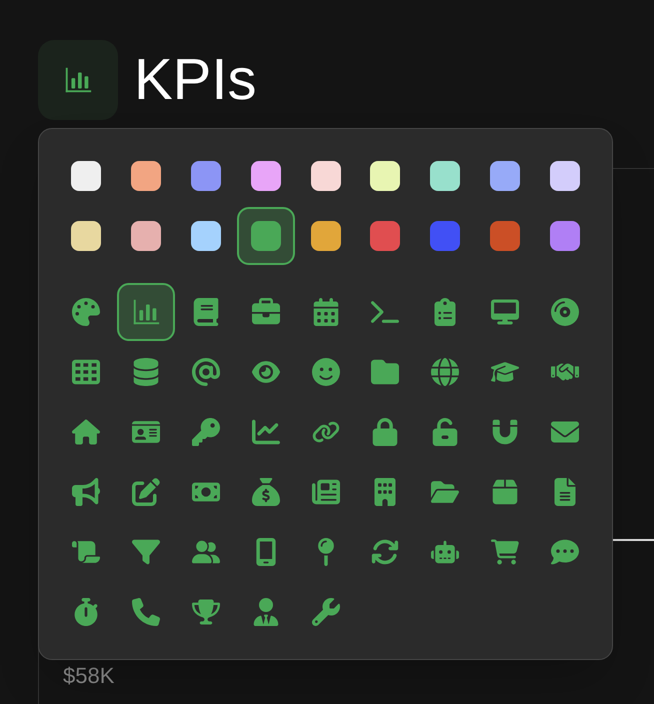 Image resolution: width=654 pixels, height=704 pixels. What do you see at coordinates (206, 612) in the screenshot?
I see `trophy-icon` at bounding box center [206, 612].